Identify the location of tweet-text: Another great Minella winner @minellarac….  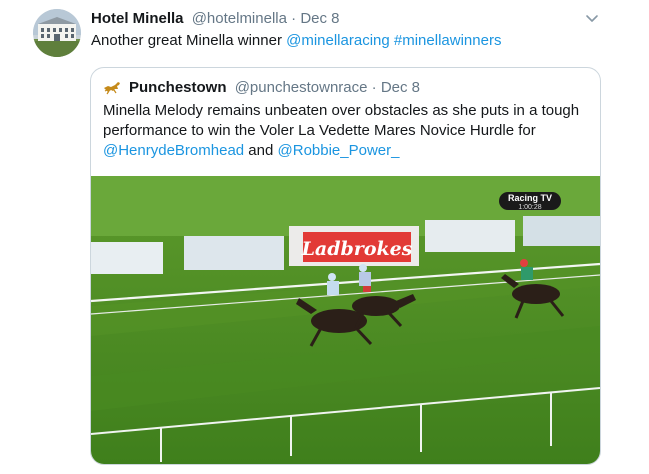
(296, 41).